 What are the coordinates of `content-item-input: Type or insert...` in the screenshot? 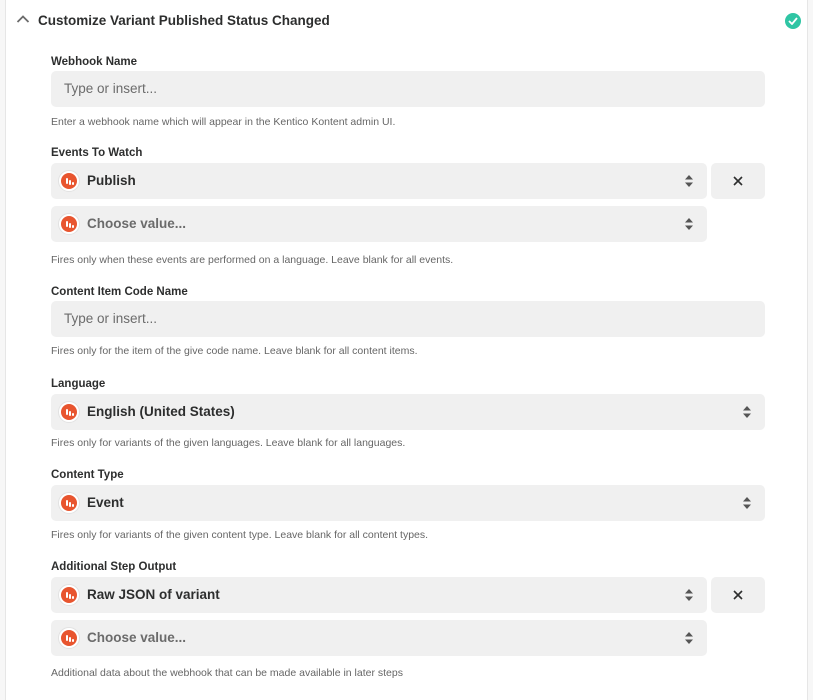 It's located at (408, 319).